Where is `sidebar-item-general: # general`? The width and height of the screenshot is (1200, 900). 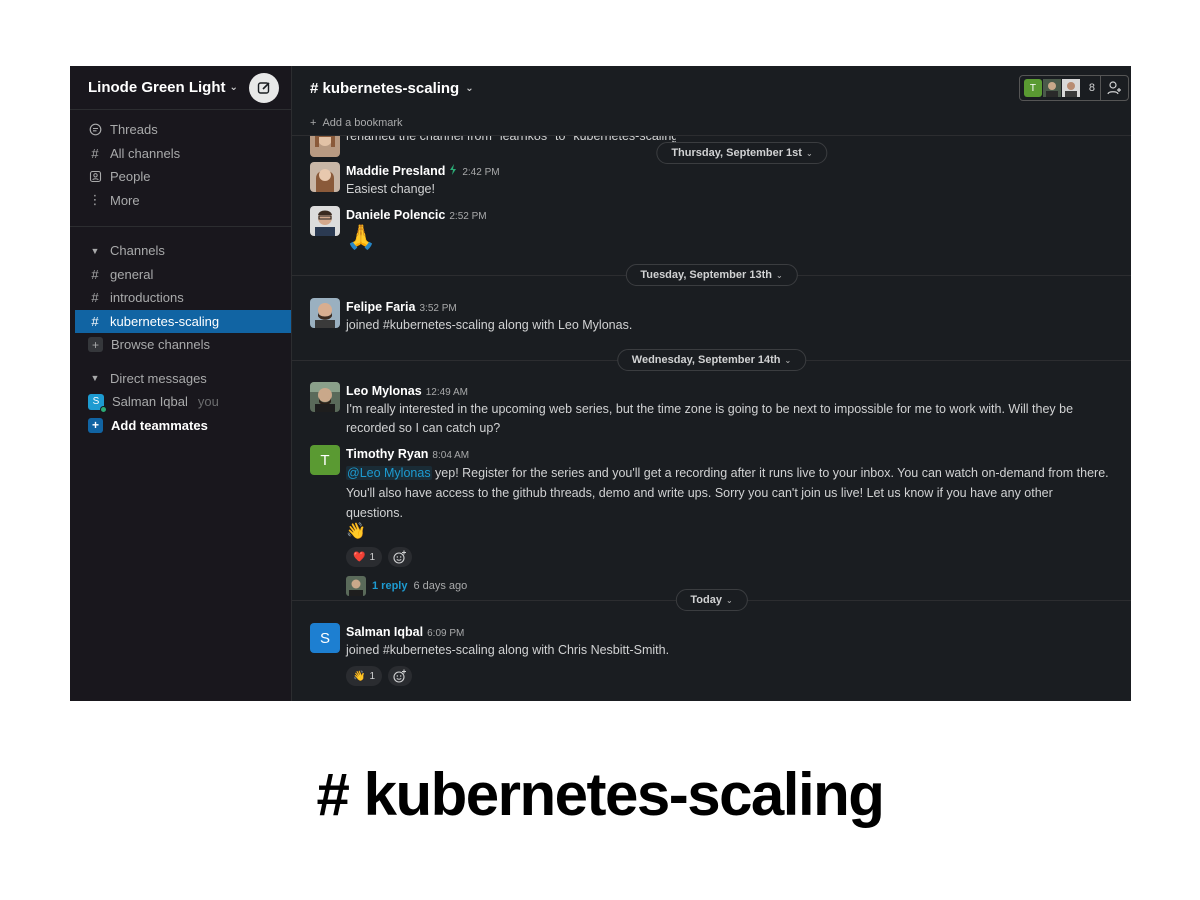
sidebar-item-general: # general is located at coordinates (180, 275).